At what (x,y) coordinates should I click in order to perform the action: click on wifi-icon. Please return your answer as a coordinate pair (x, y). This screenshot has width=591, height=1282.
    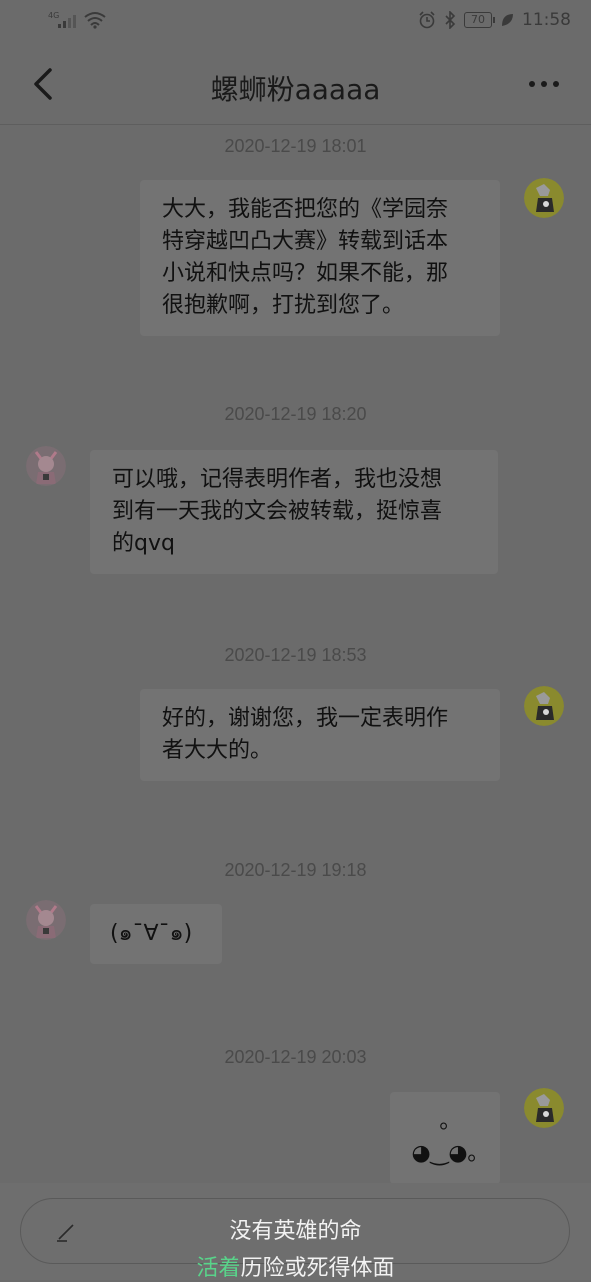
    Looking at the image, I should click on (95, 20).